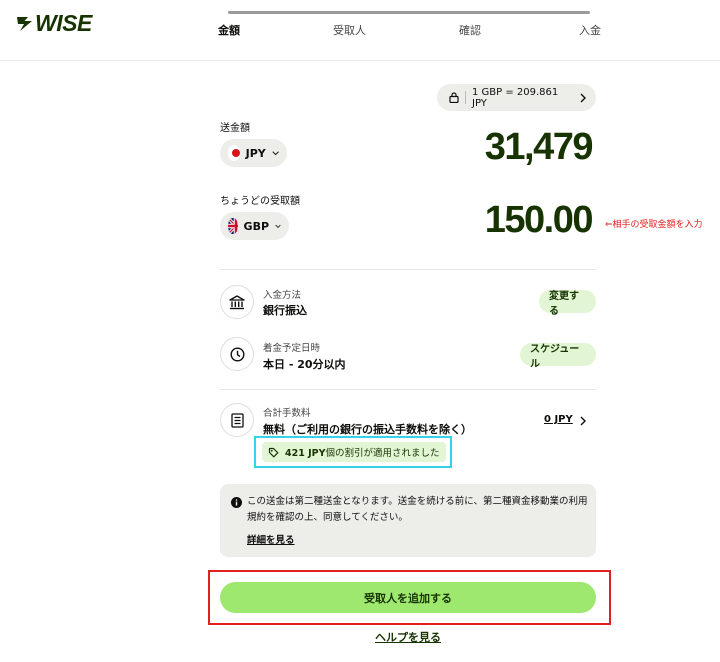 The image size is (720, 662). Describe the element at coordinates (292, 348) in the screenshot. I see `arrival-label: 着金予定日時` at that location.